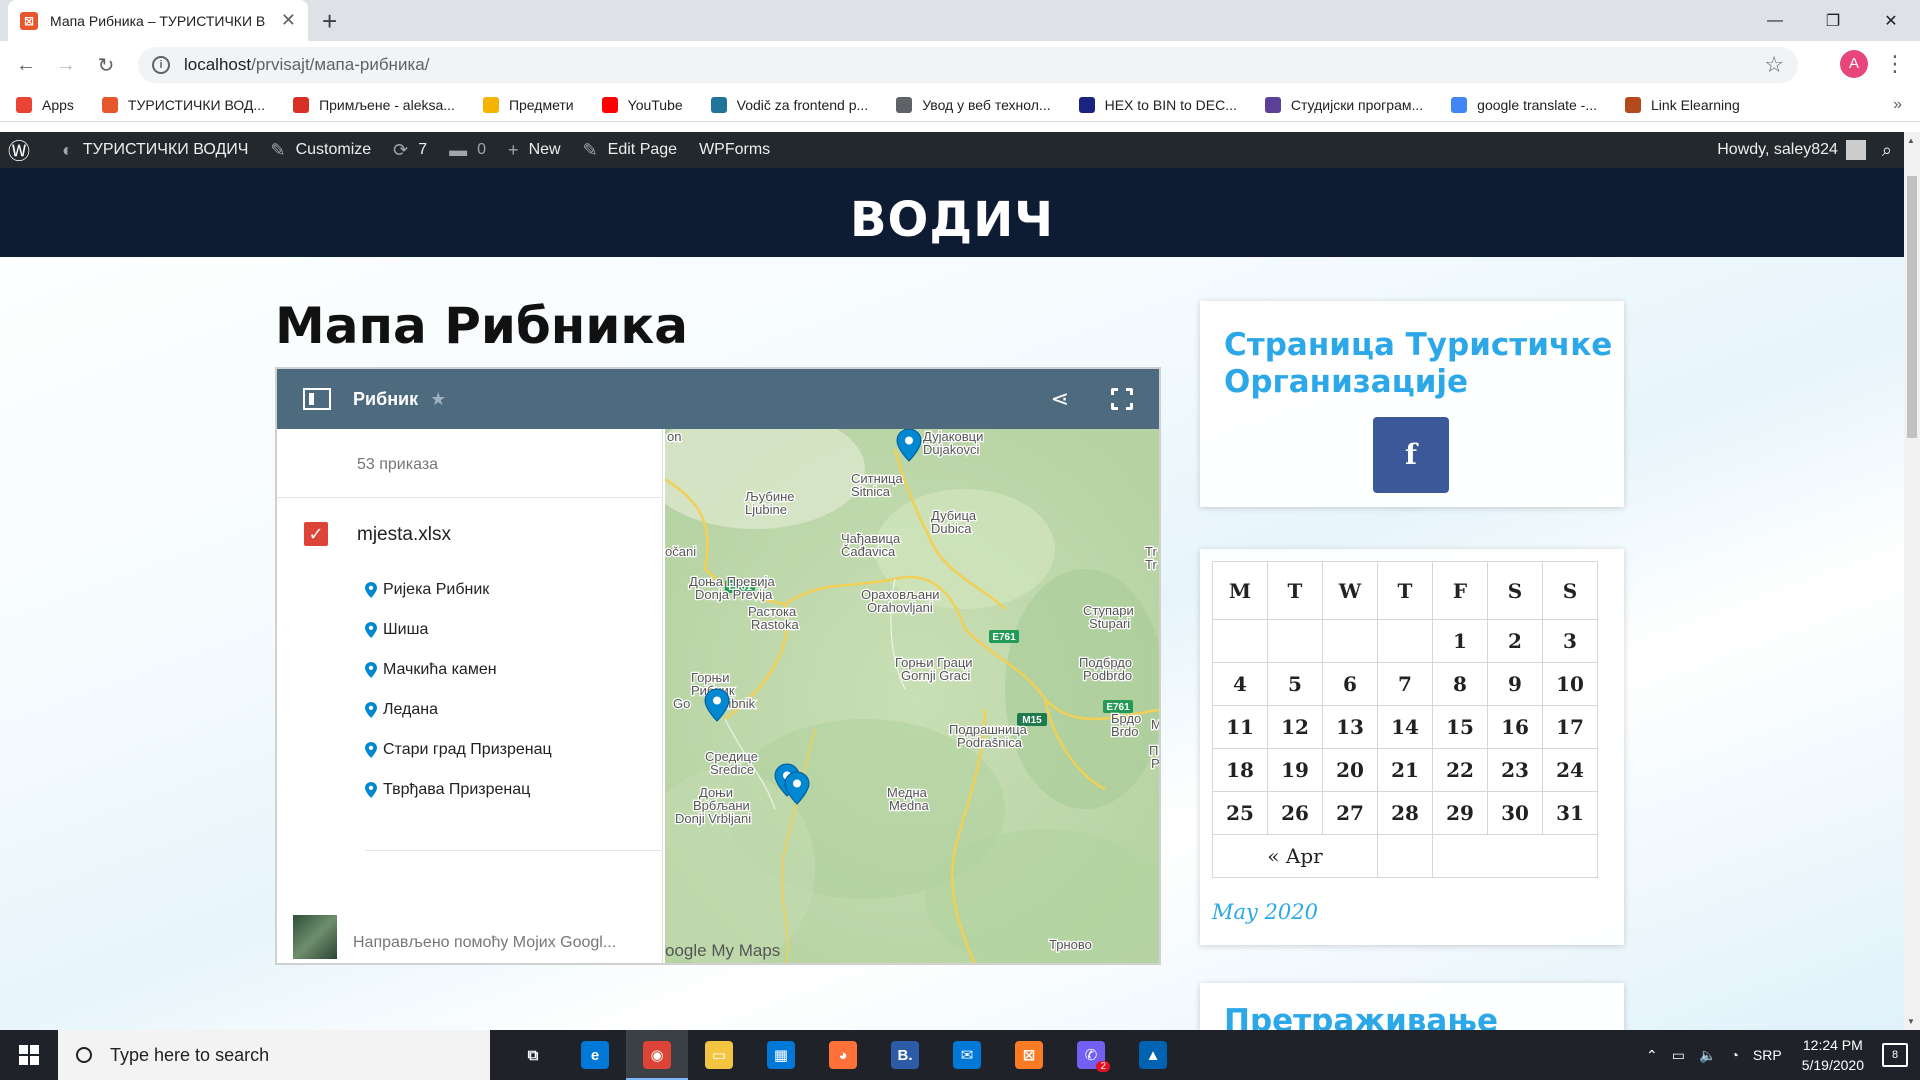 The width and height of the screenshot is (1920, 1080). I want to click on apps-grid-icon, so click(24, 105).